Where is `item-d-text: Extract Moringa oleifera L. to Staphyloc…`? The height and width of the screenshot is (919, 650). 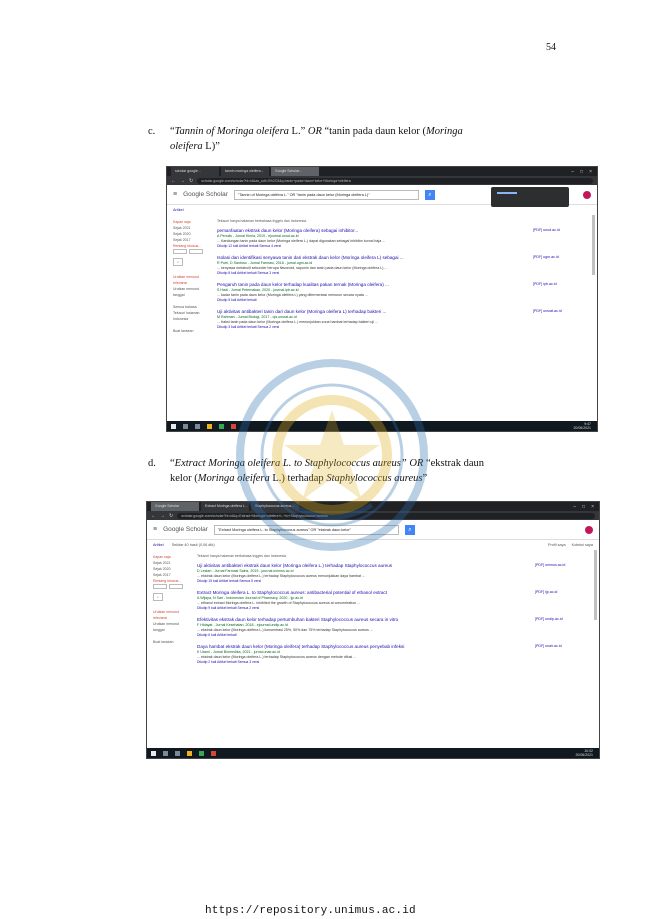 item-d-text: Extract Moringa oleifera L. to Staphyloc… is located at coordinates (290, 463).